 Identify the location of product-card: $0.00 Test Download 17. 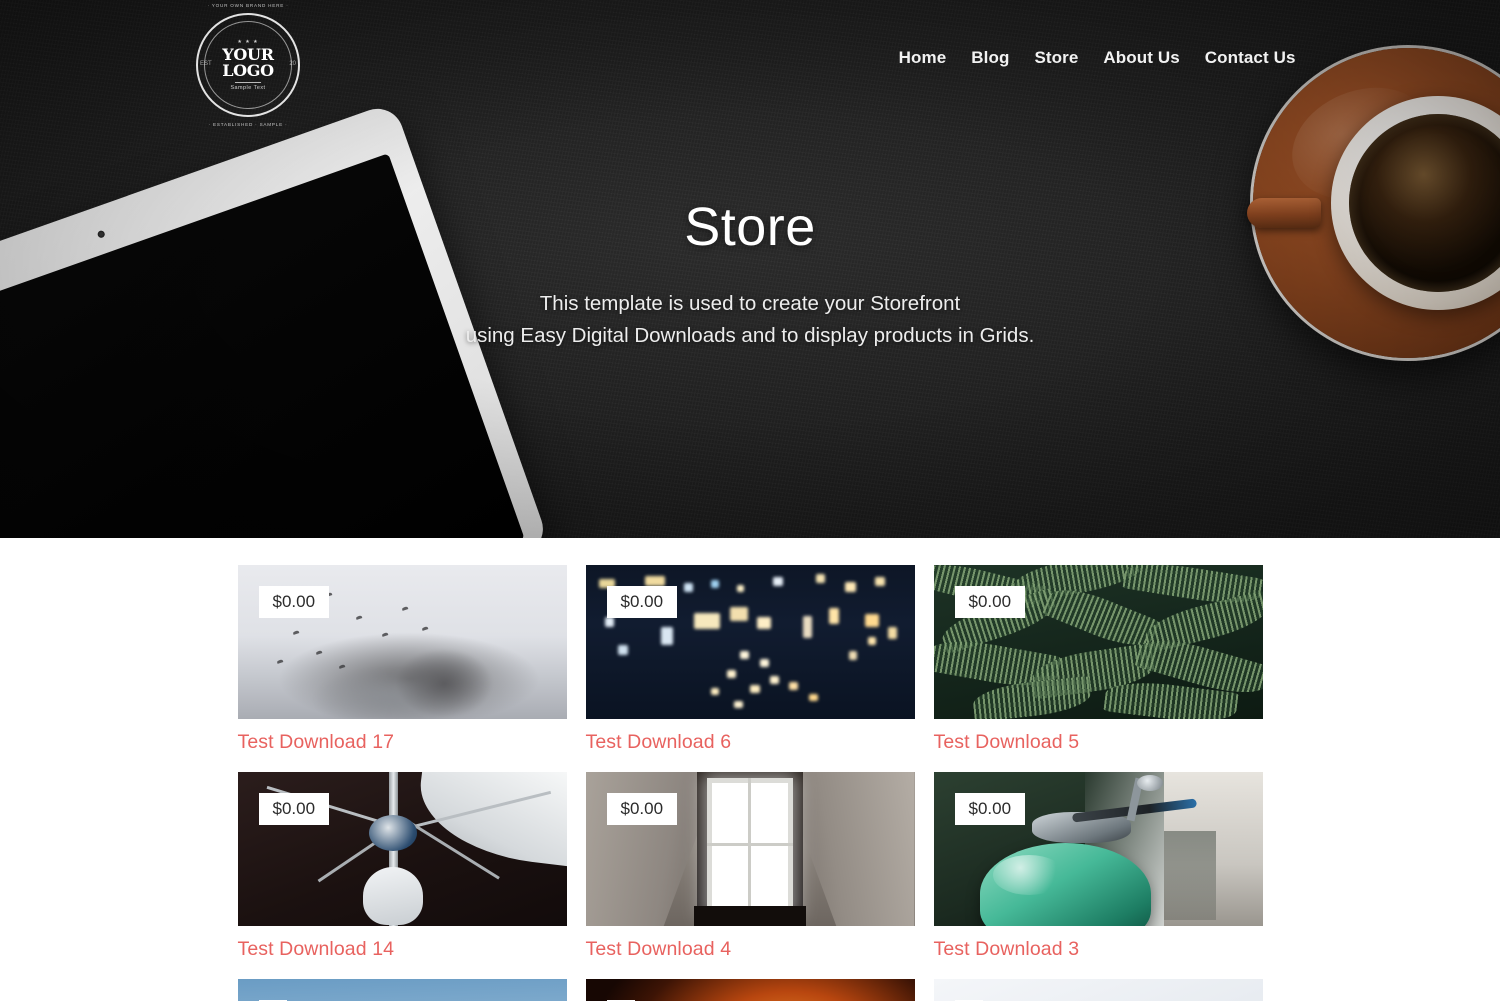
(402, 659).